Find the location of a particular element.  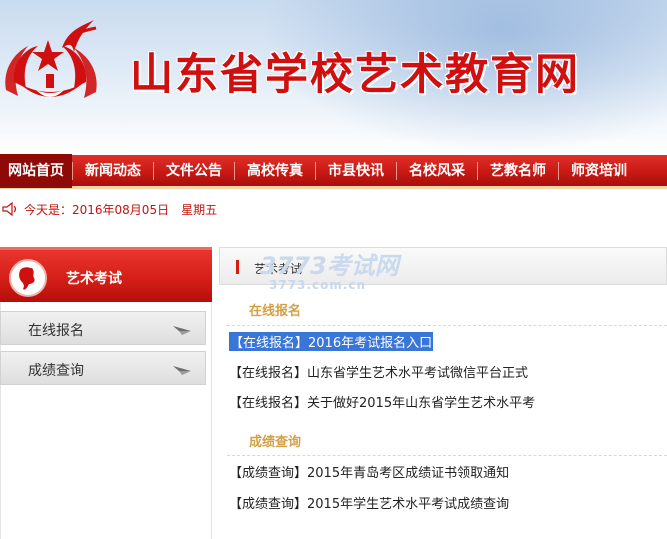

sidebar-item-score-query: 成绩查询 is located at coordinates (103, 368).